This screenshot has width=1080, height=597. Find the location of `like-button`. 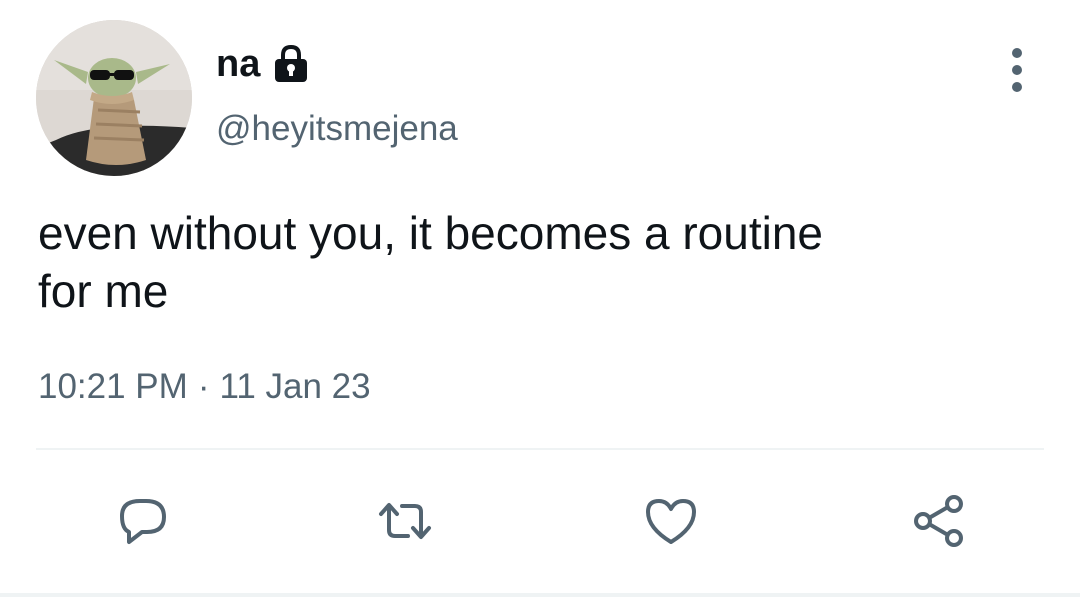

like-button is located at coordinates (671, 521).